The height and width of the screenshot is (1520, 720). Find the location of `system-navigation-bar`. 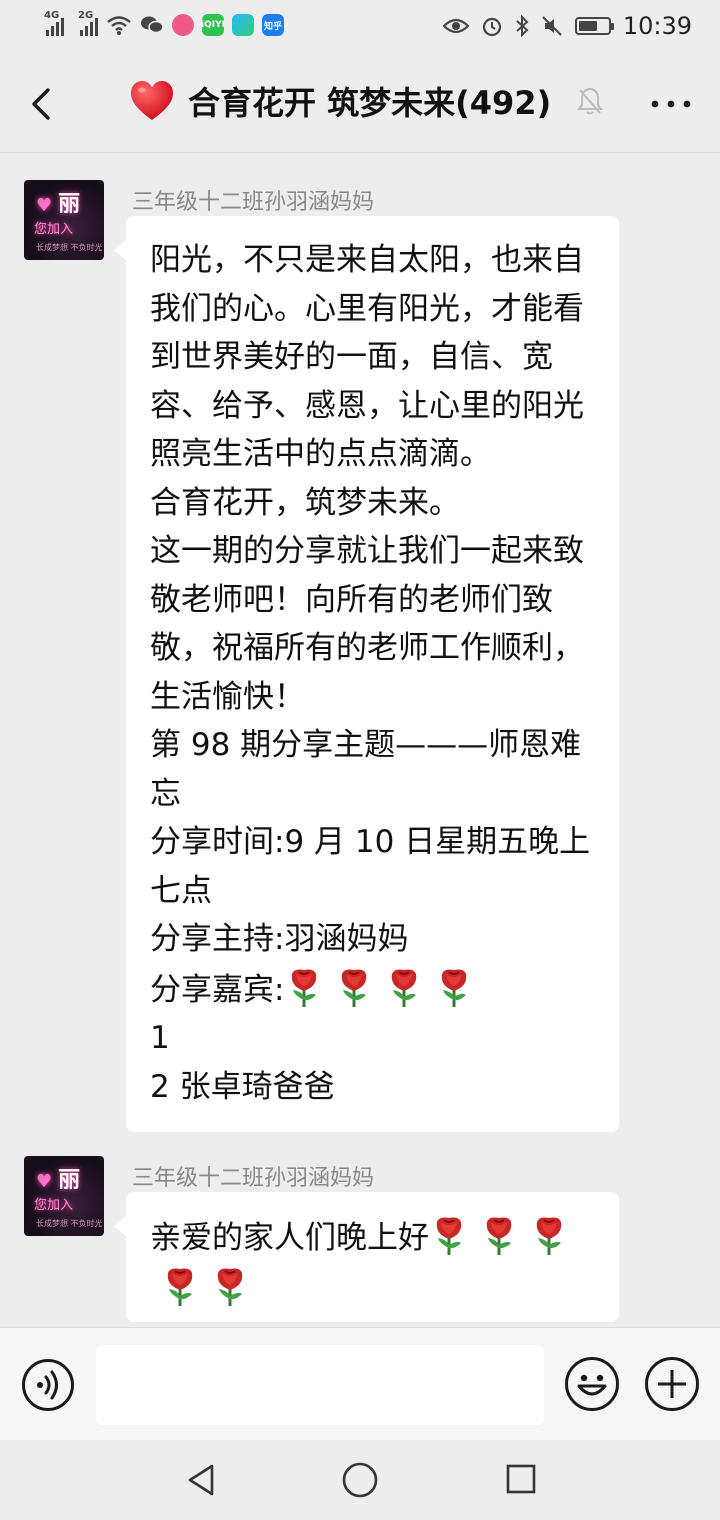

system-navigation-bar is located at coordinates (360, 1480).